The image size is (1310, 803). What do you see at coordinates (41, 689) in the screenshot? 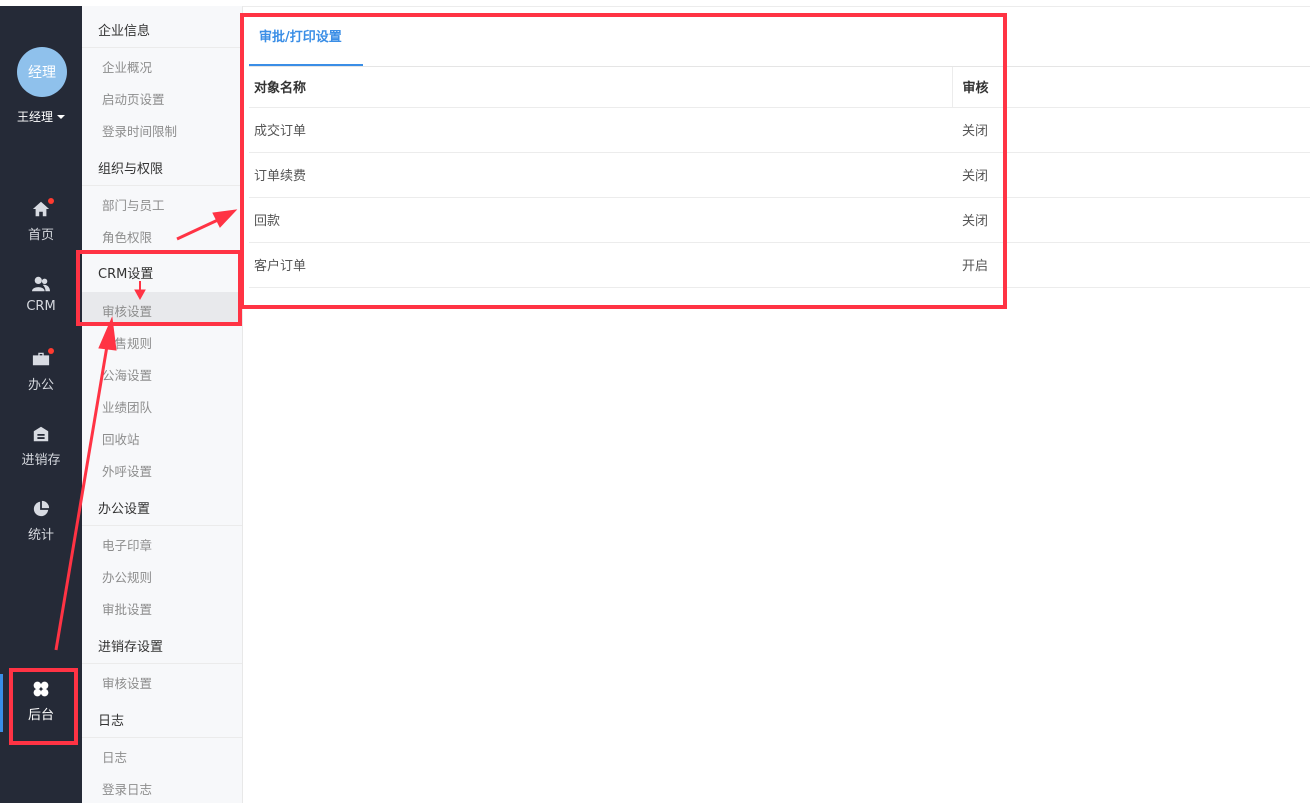
I see `clover-icon` at bounding box center [41, 689].